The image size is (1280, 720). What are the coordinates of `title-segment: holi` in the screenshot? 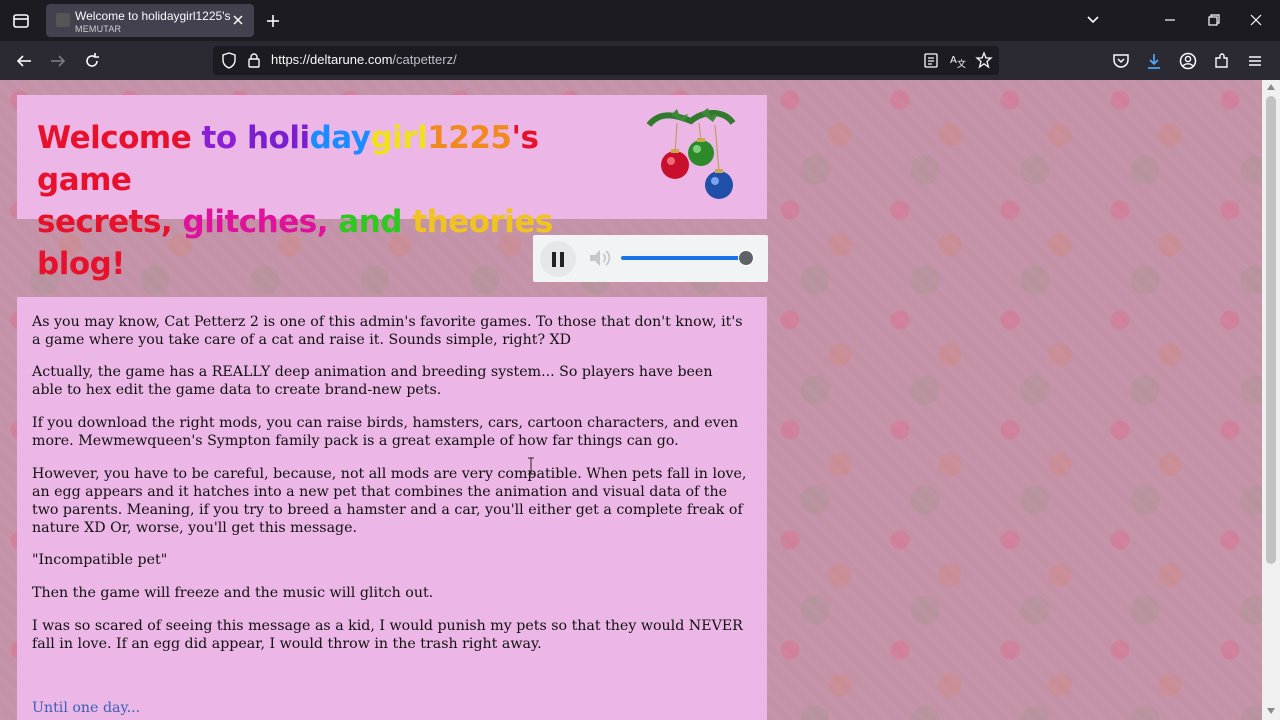 It's located at (278, 138).